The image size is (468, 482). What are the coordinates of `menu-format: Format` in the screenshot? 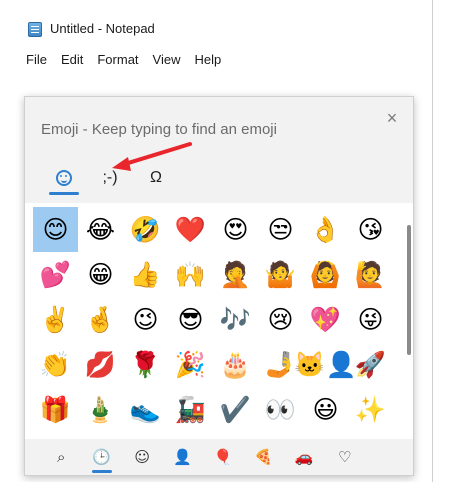 It's located at (117, 59).